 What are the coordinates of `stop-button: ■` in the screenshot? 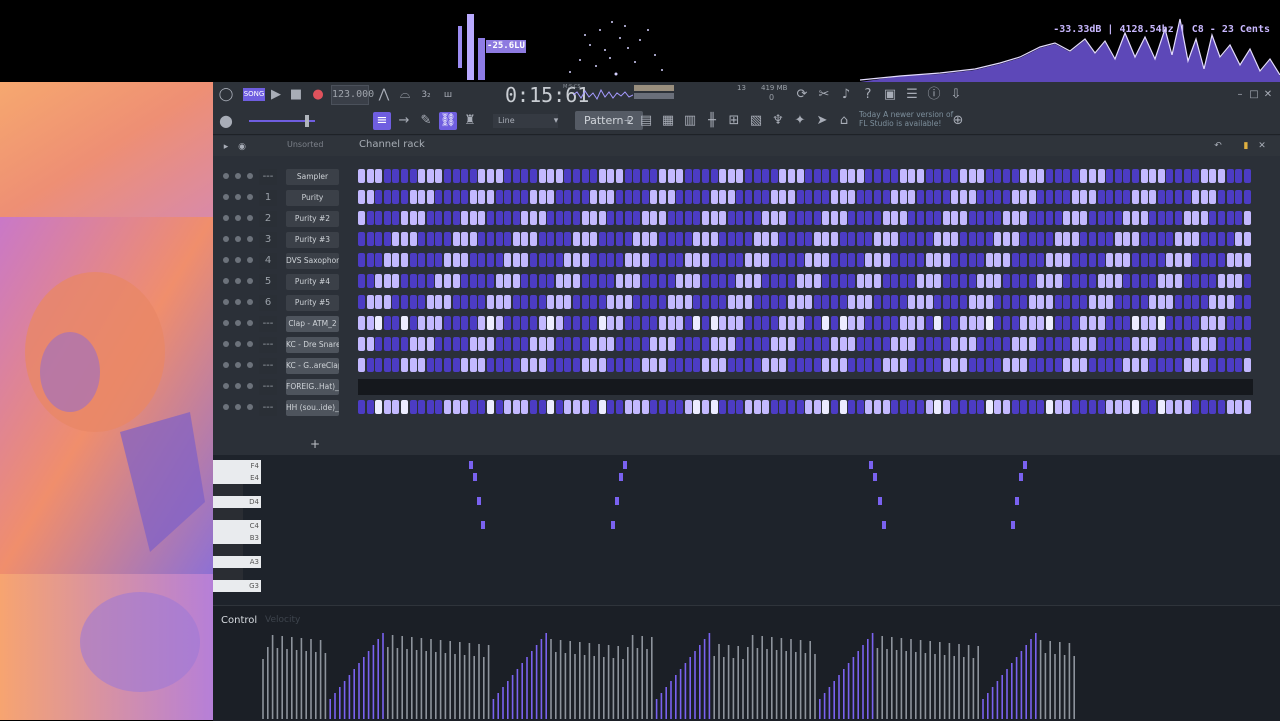 It's located at (296, 95).